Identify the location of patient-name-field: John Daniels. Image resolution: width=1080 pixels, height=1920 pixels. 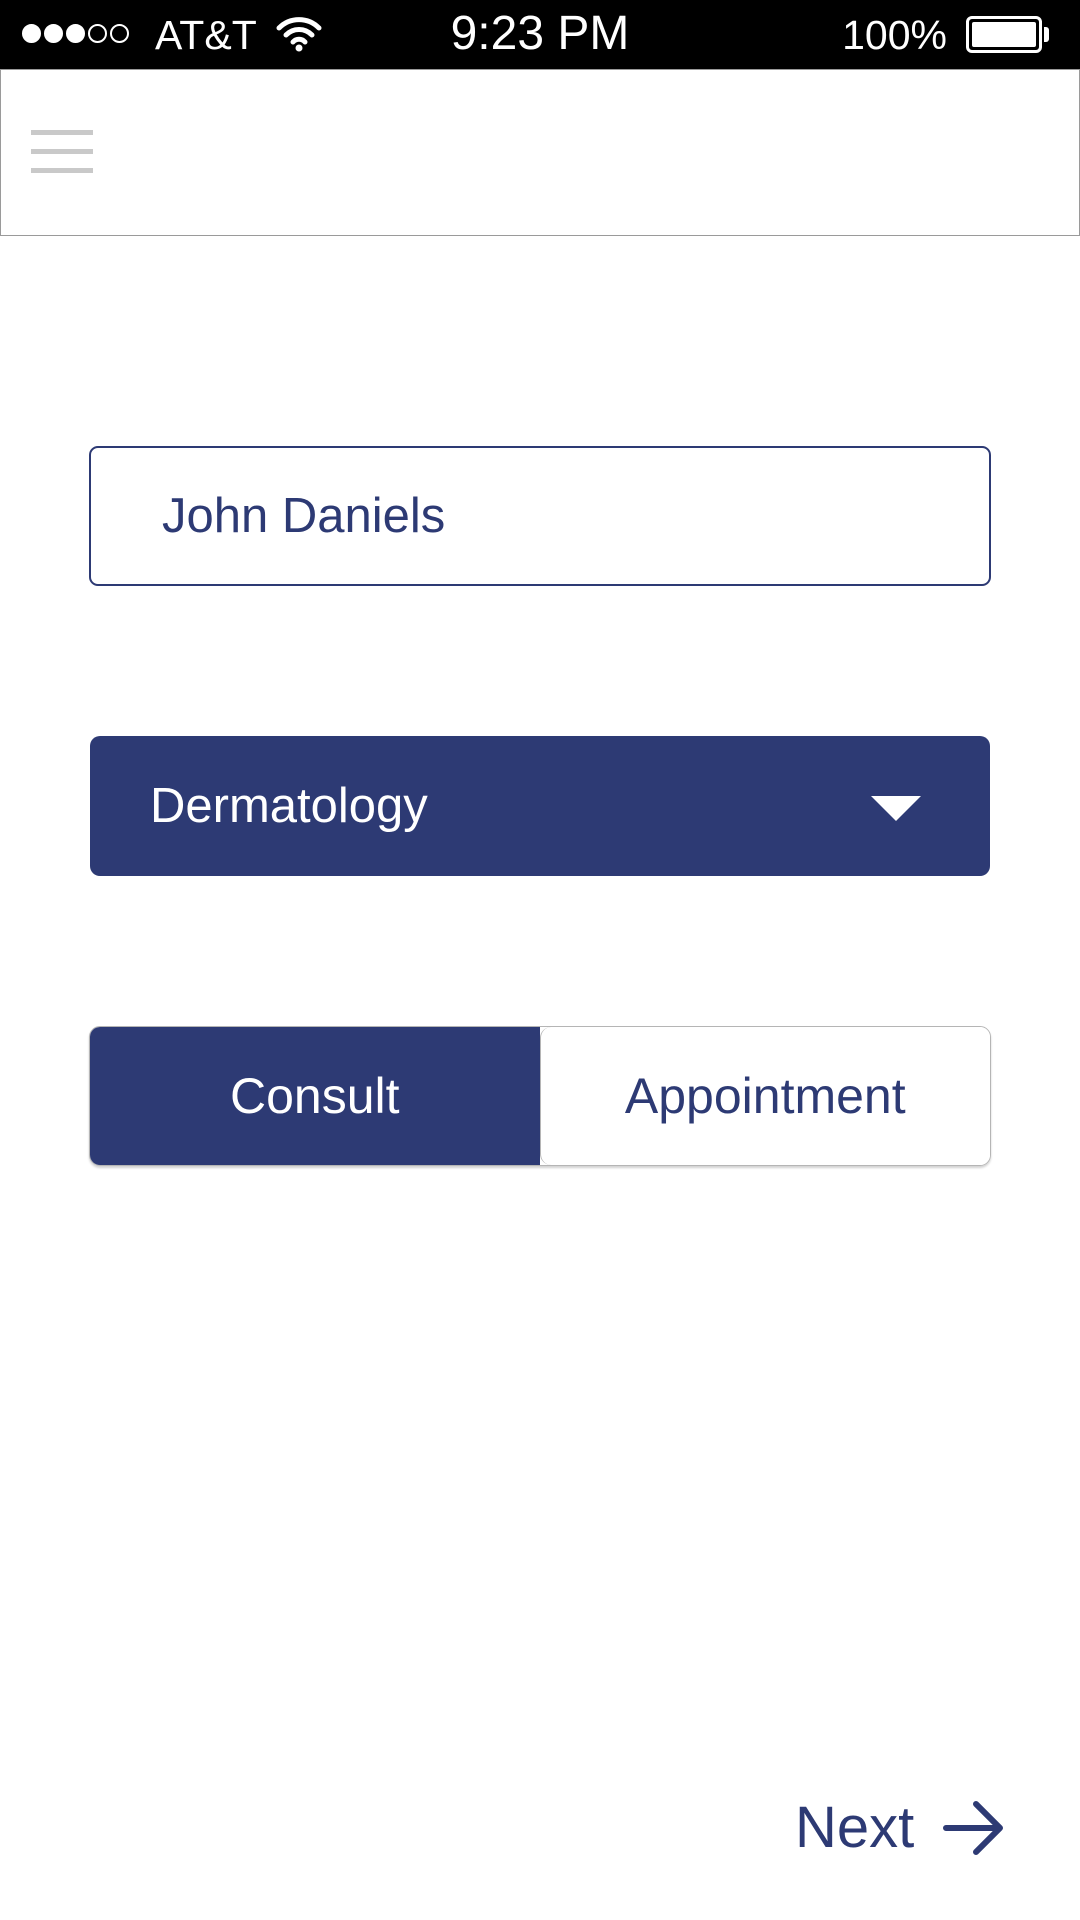
(540, 516).